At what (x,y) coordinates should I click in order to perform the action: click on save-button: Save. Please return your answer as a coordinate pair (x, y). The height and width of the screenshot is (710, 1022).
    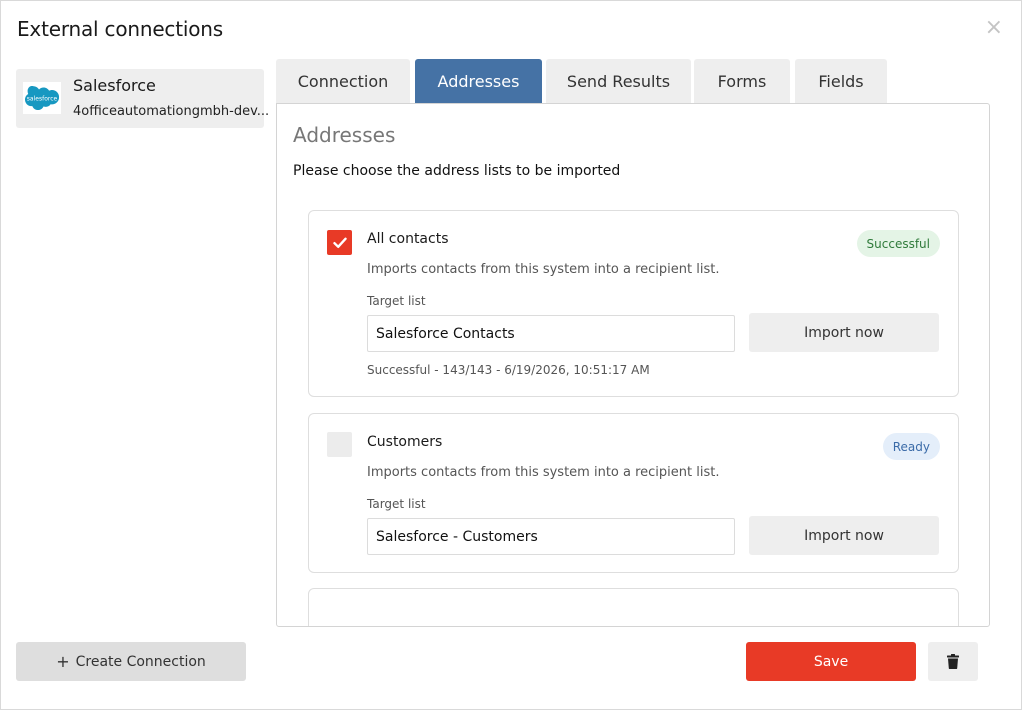
    Looking at the image, I should click on (831, 661).